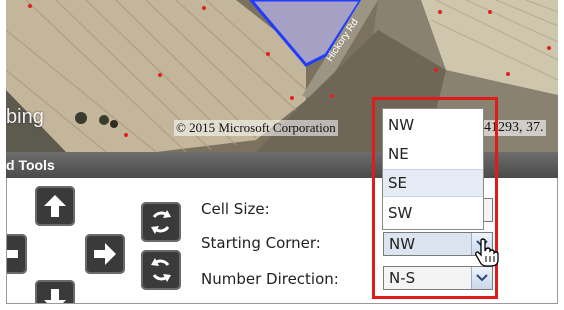  What do you see at coordinates (435, 198) in the screenshot?
I see `annotation-highlight-box` at bounding box center [435, 198].